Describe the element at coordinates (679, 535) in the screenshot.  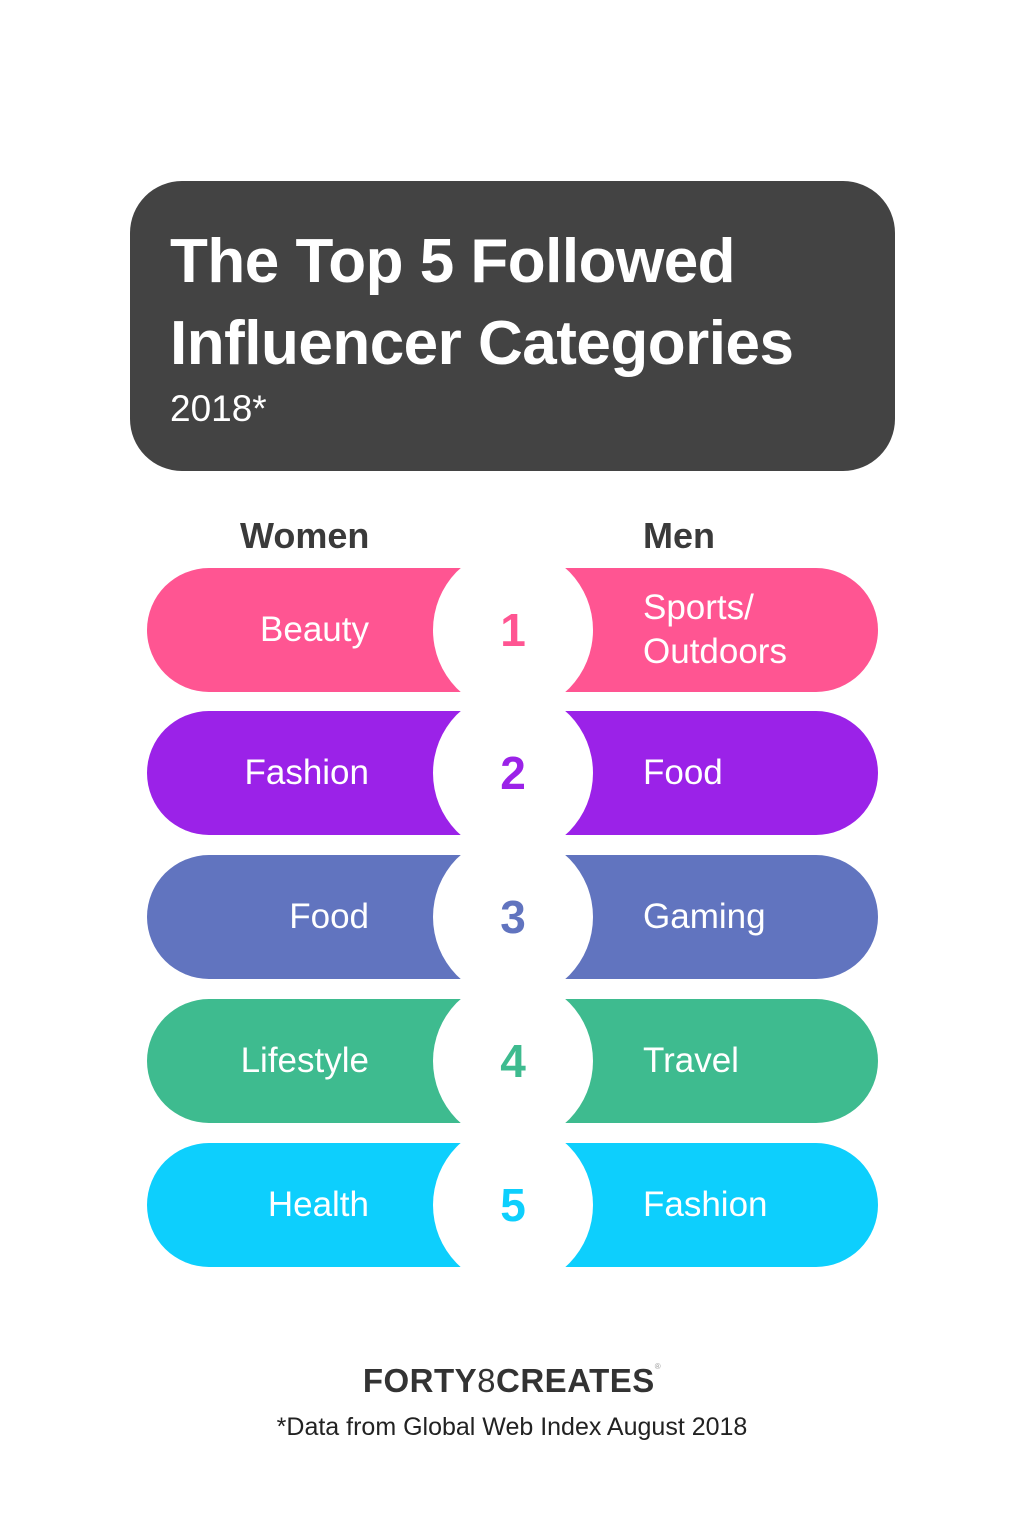
I see `column-header-men: Men` at that location.